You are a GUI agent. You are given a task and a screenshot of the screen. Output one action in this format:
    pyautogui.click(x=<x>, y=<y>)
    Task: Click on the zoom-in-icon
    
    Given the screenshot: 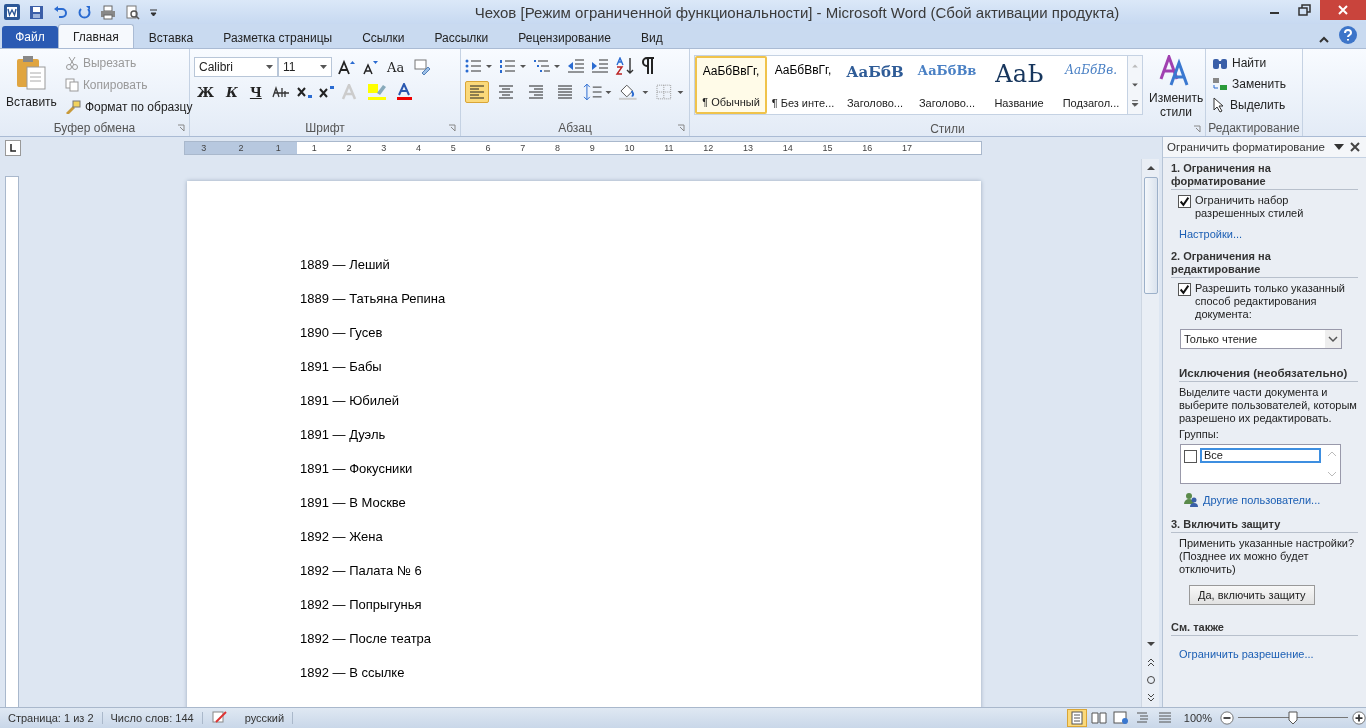 What is the action you would take?
    pyautogui.click(x=1359, y=718)
    